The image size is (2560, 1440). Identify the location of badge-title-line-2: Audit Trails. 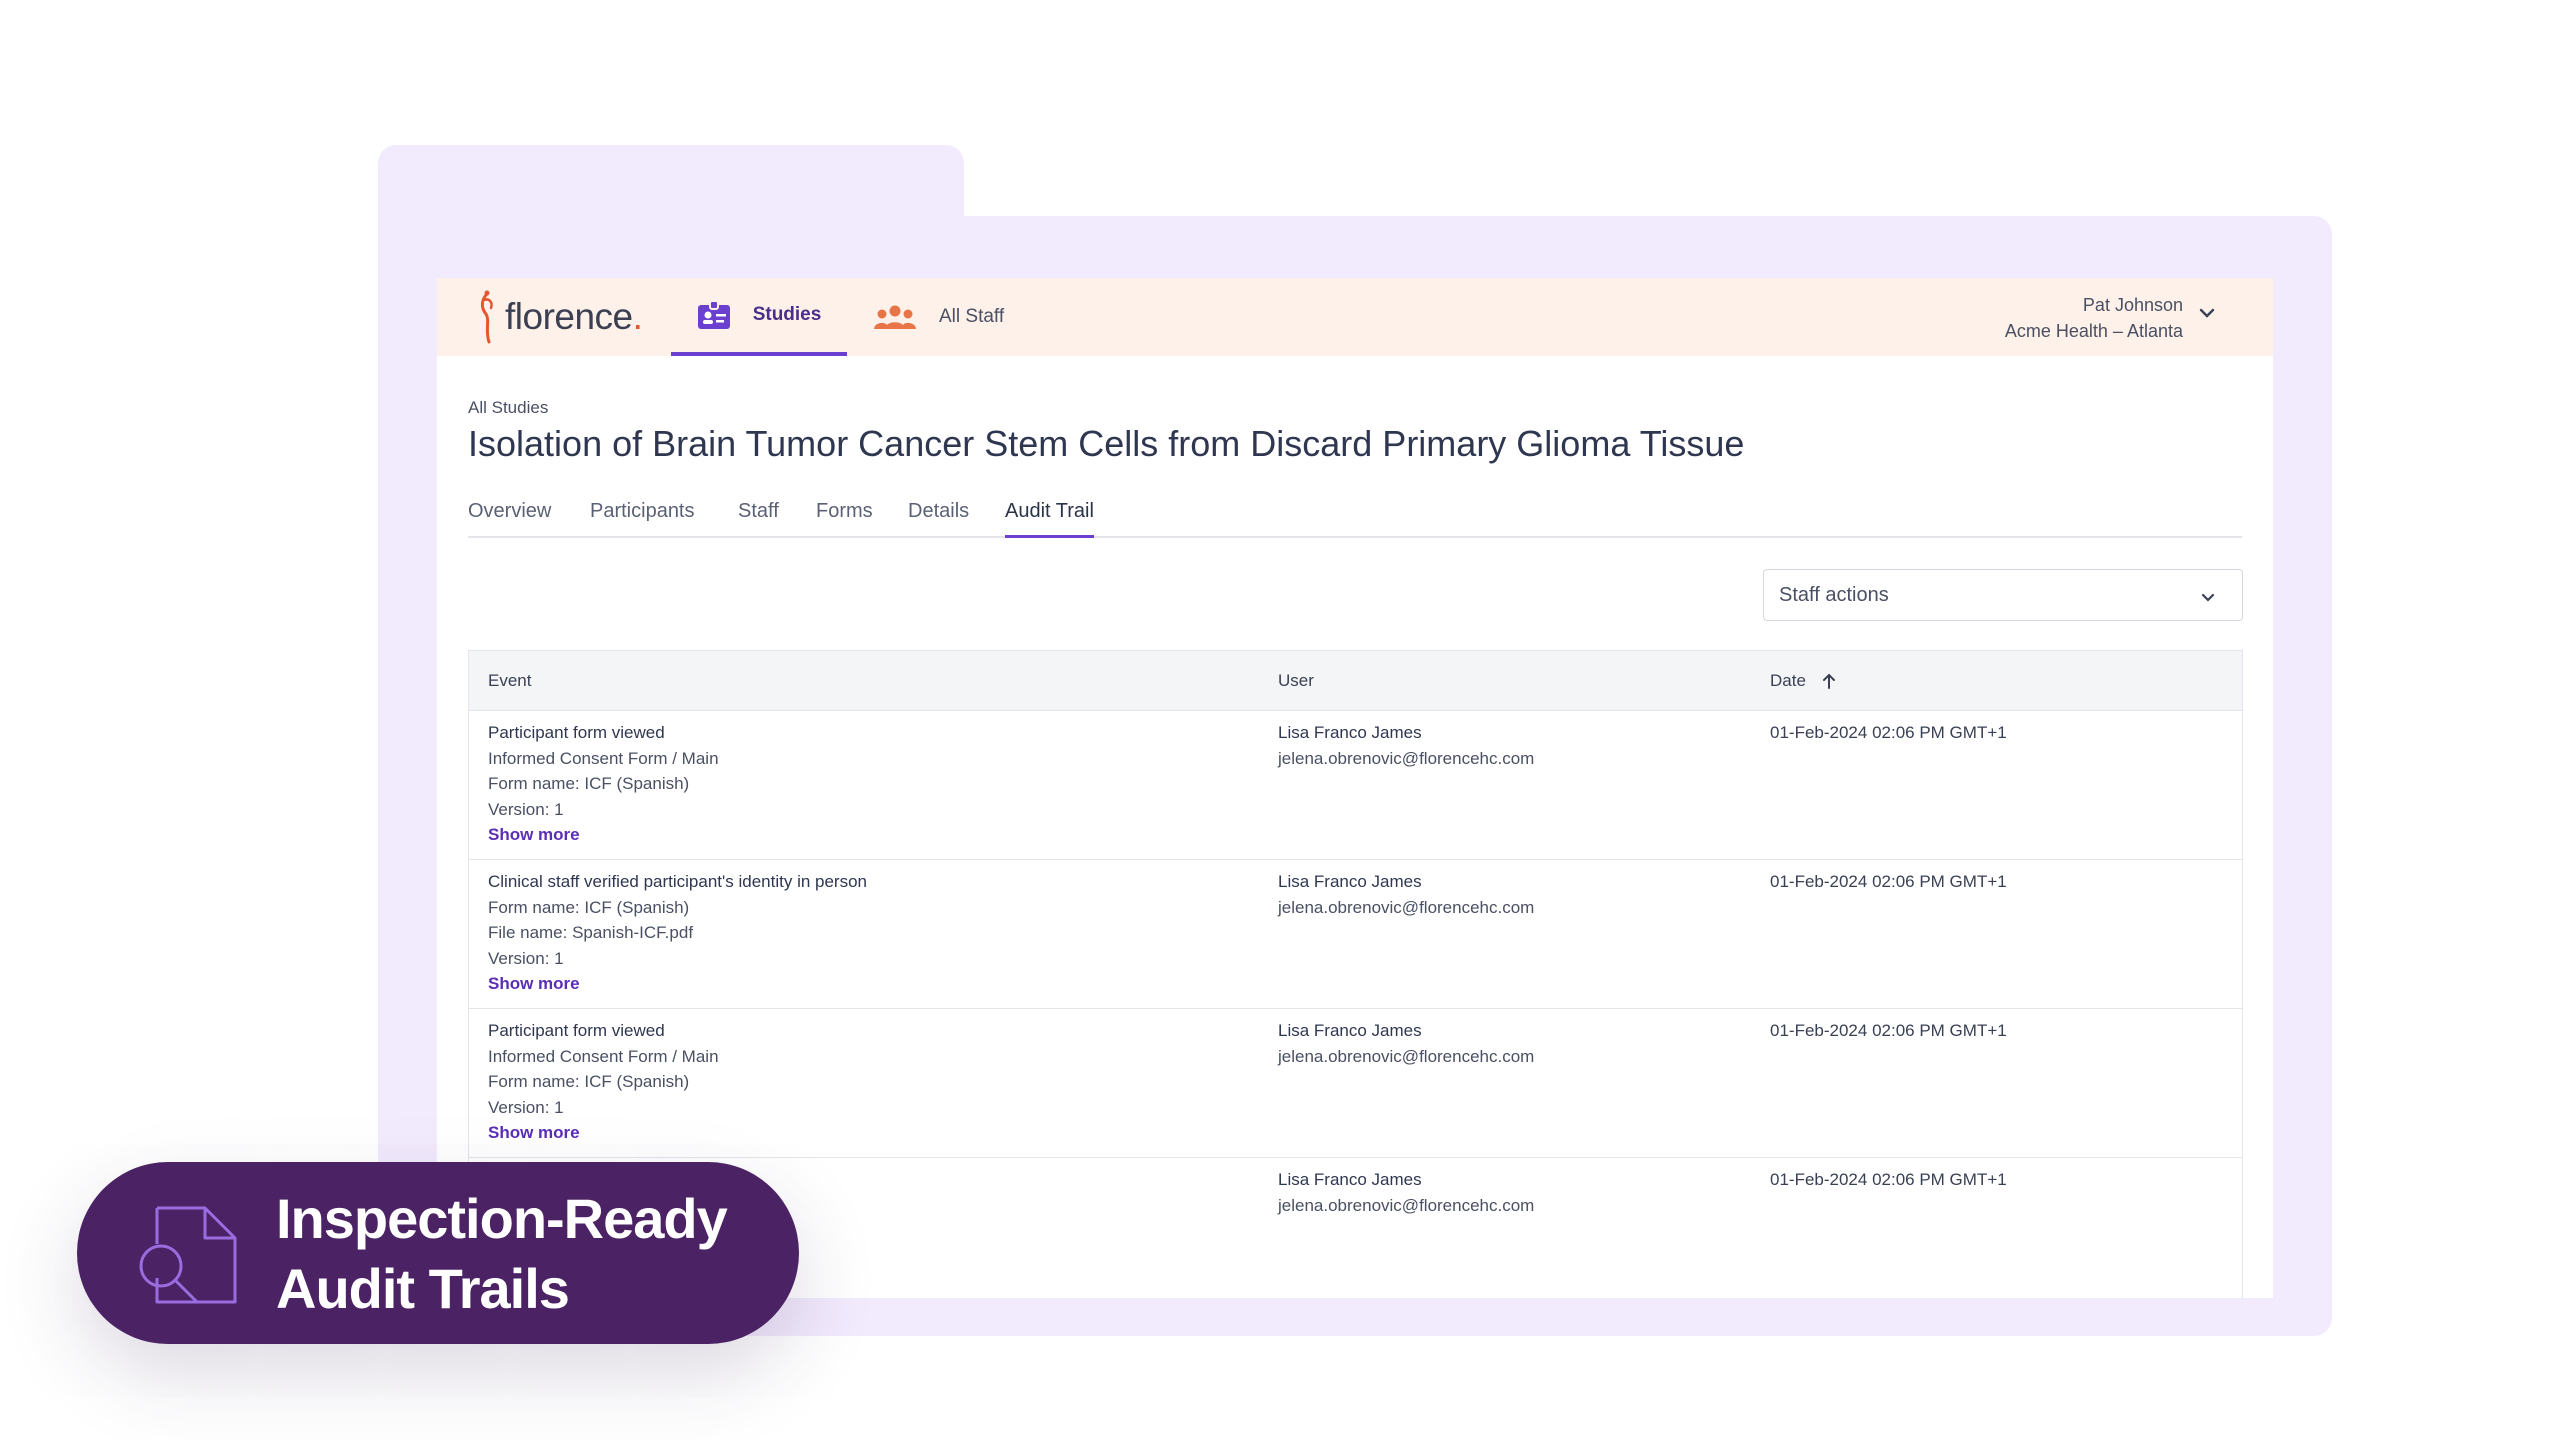
(423, 1288).